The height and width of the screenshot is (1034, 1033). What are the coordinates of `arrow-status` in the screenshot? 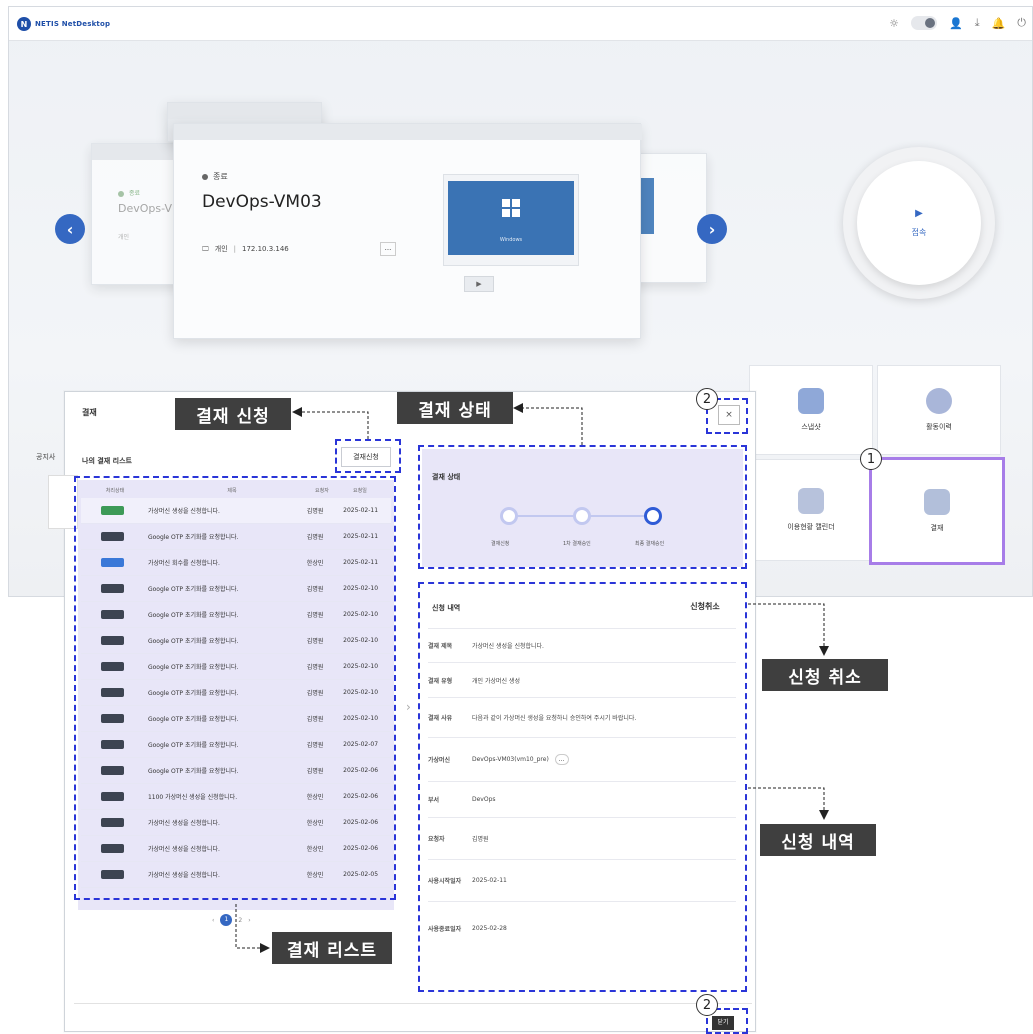 It's located at (552, 426).